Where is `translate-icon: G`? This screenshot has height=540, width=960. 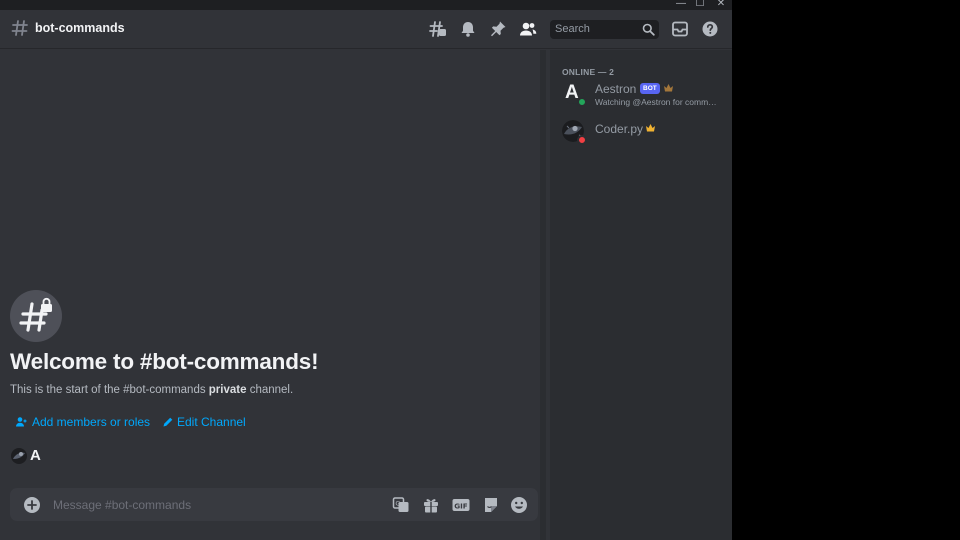
translate-icon: G is located at coordinates (401, 505).